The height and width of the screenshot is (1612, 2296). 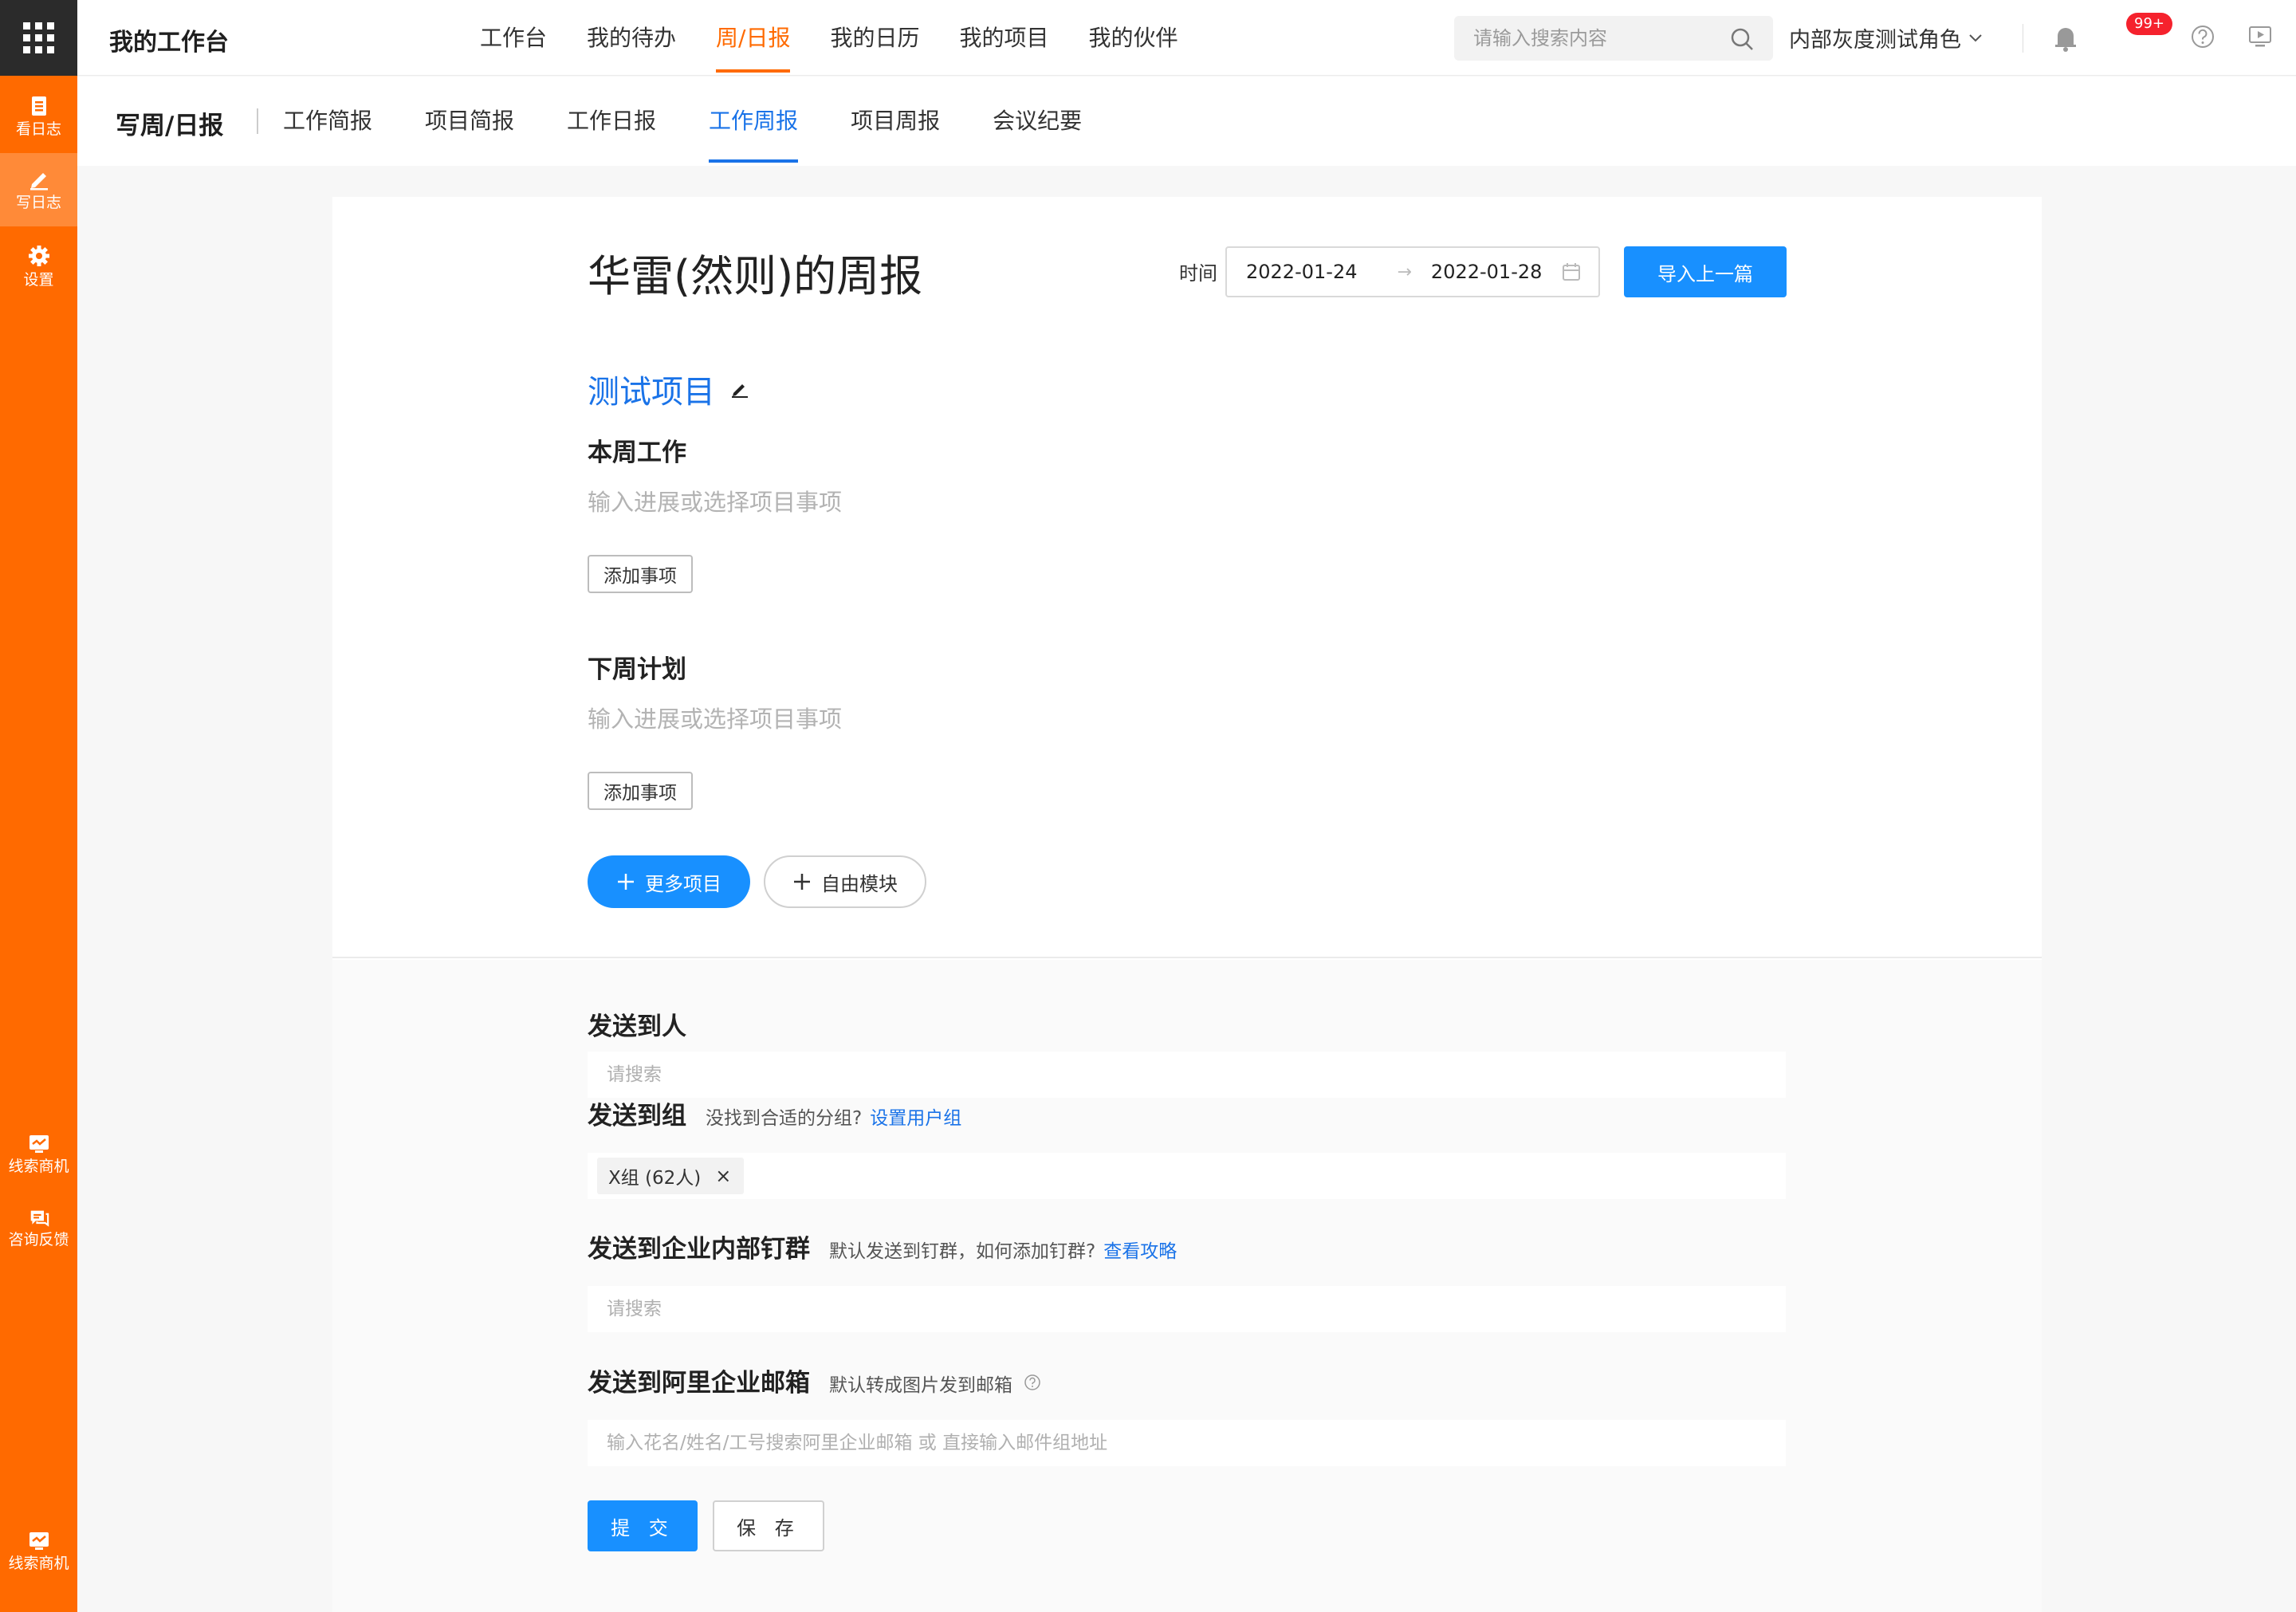 I want to click on project-name: 测试项目, so click(x=651, y=389).